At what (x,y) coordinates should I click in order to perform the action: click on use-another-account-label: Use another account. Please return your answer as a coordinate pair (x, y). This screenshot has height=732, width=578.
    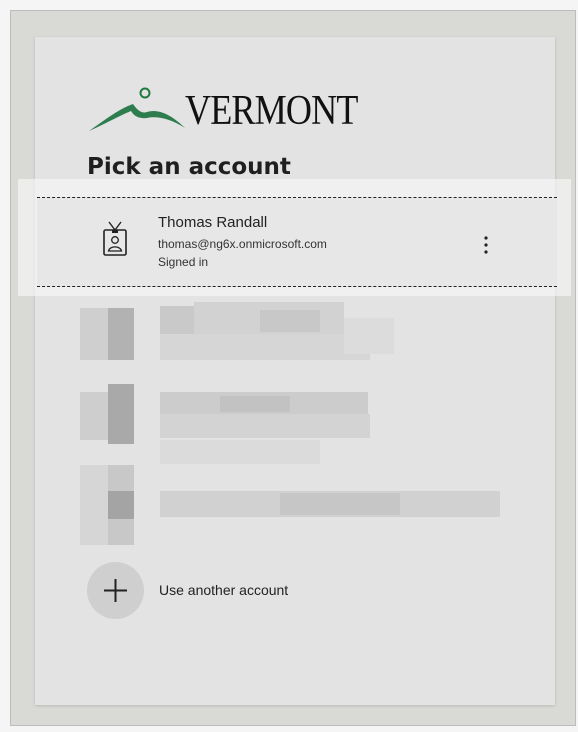
    Looking at the image, I should click on (224, 590).